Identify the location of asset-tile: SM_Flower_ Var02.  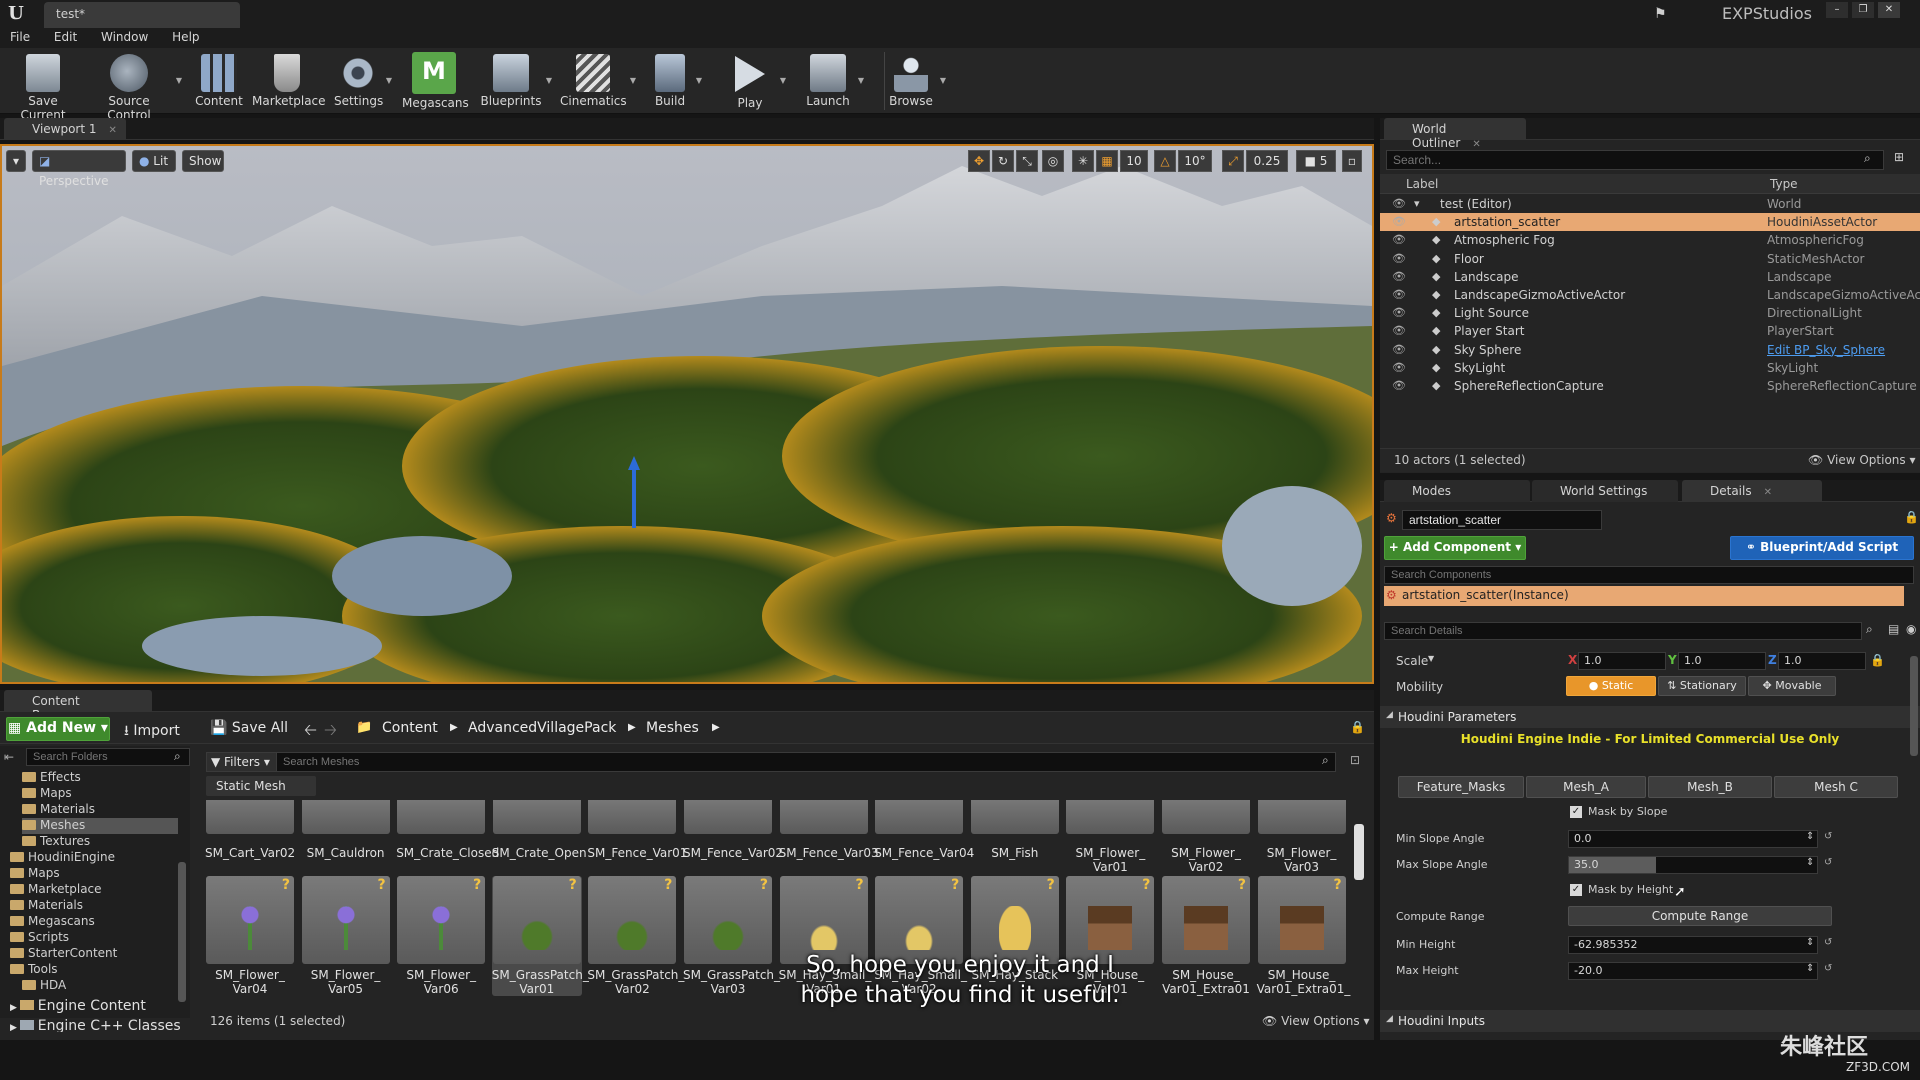
(1206, 837).